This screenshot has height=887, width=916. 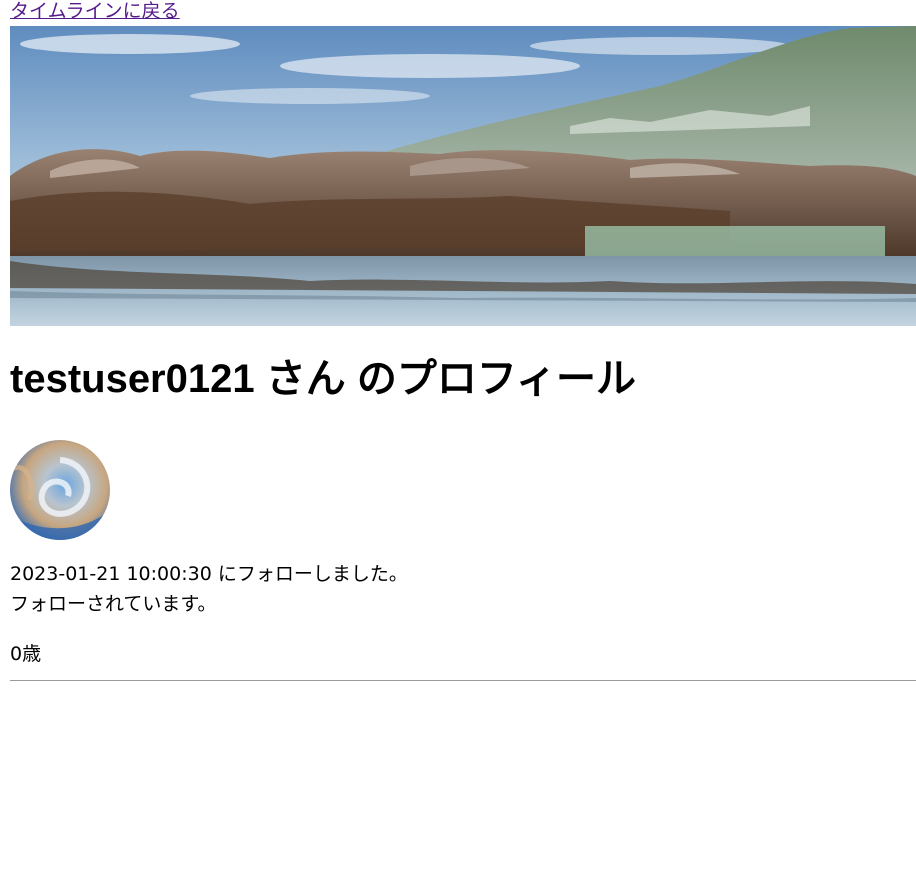 I want to click on avatar, so click(x=60, y=490).